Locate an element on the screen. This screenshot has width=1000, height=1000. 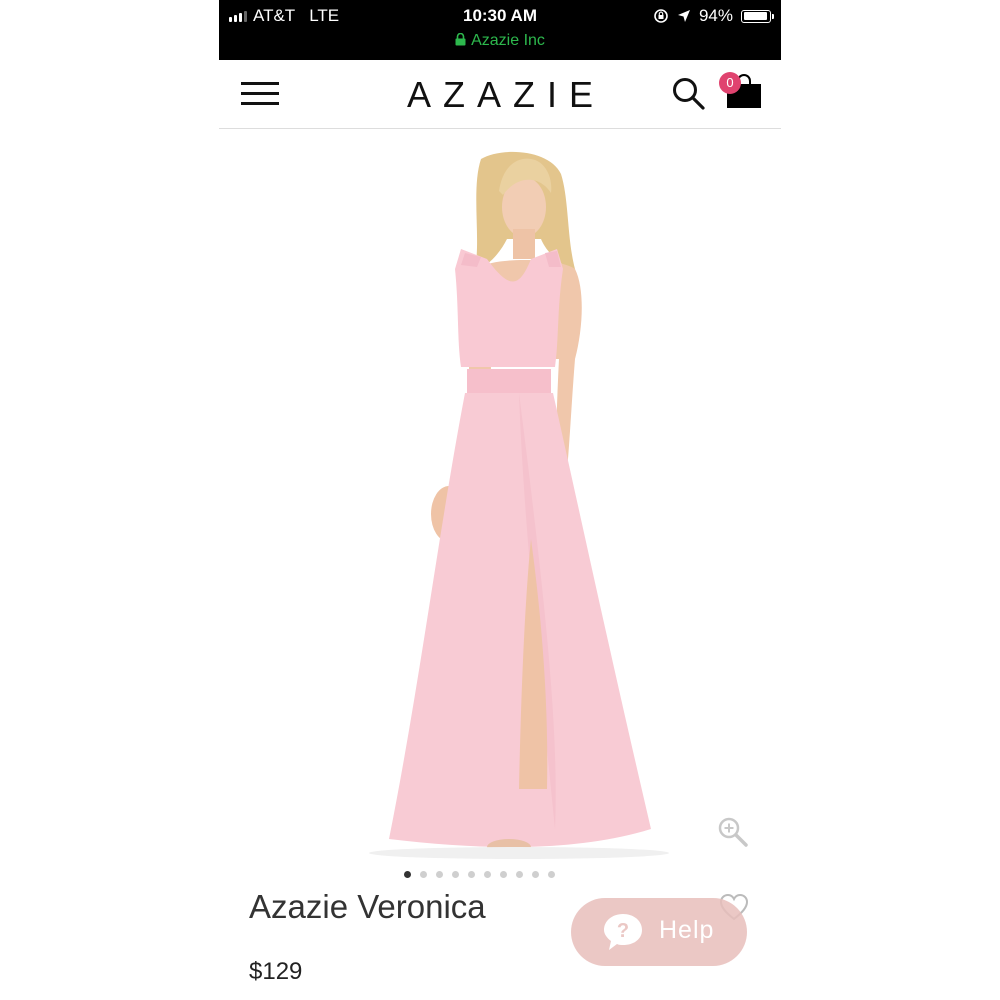
status-bar: AT&T LTE 10:30 AM Azazie Inc 94% is located at coordinates (500, 30).